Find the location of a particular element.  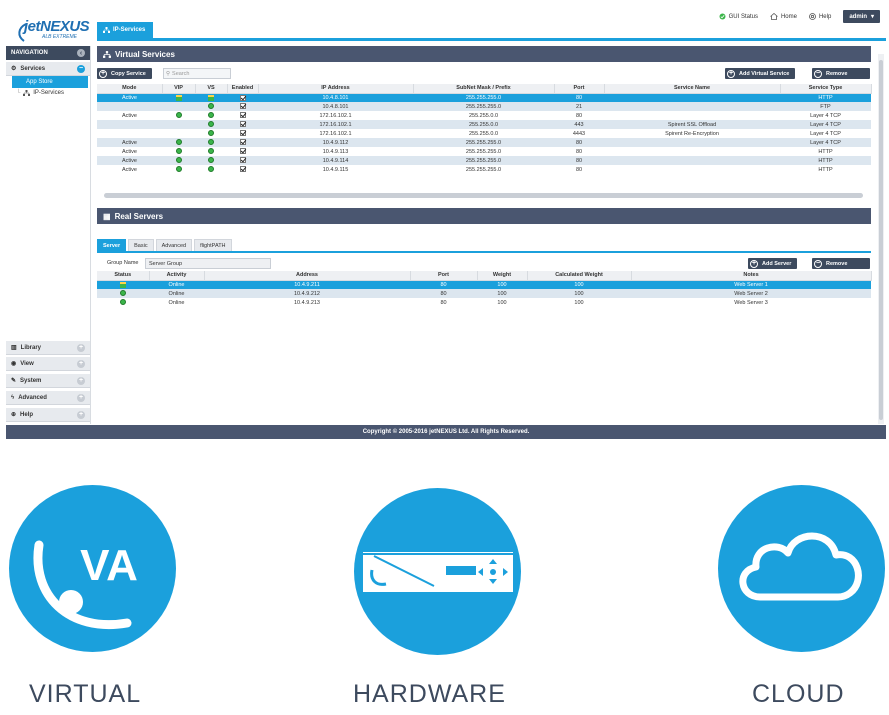

sidebar-item-app-store: App Store is located at coordinates (50, 82).